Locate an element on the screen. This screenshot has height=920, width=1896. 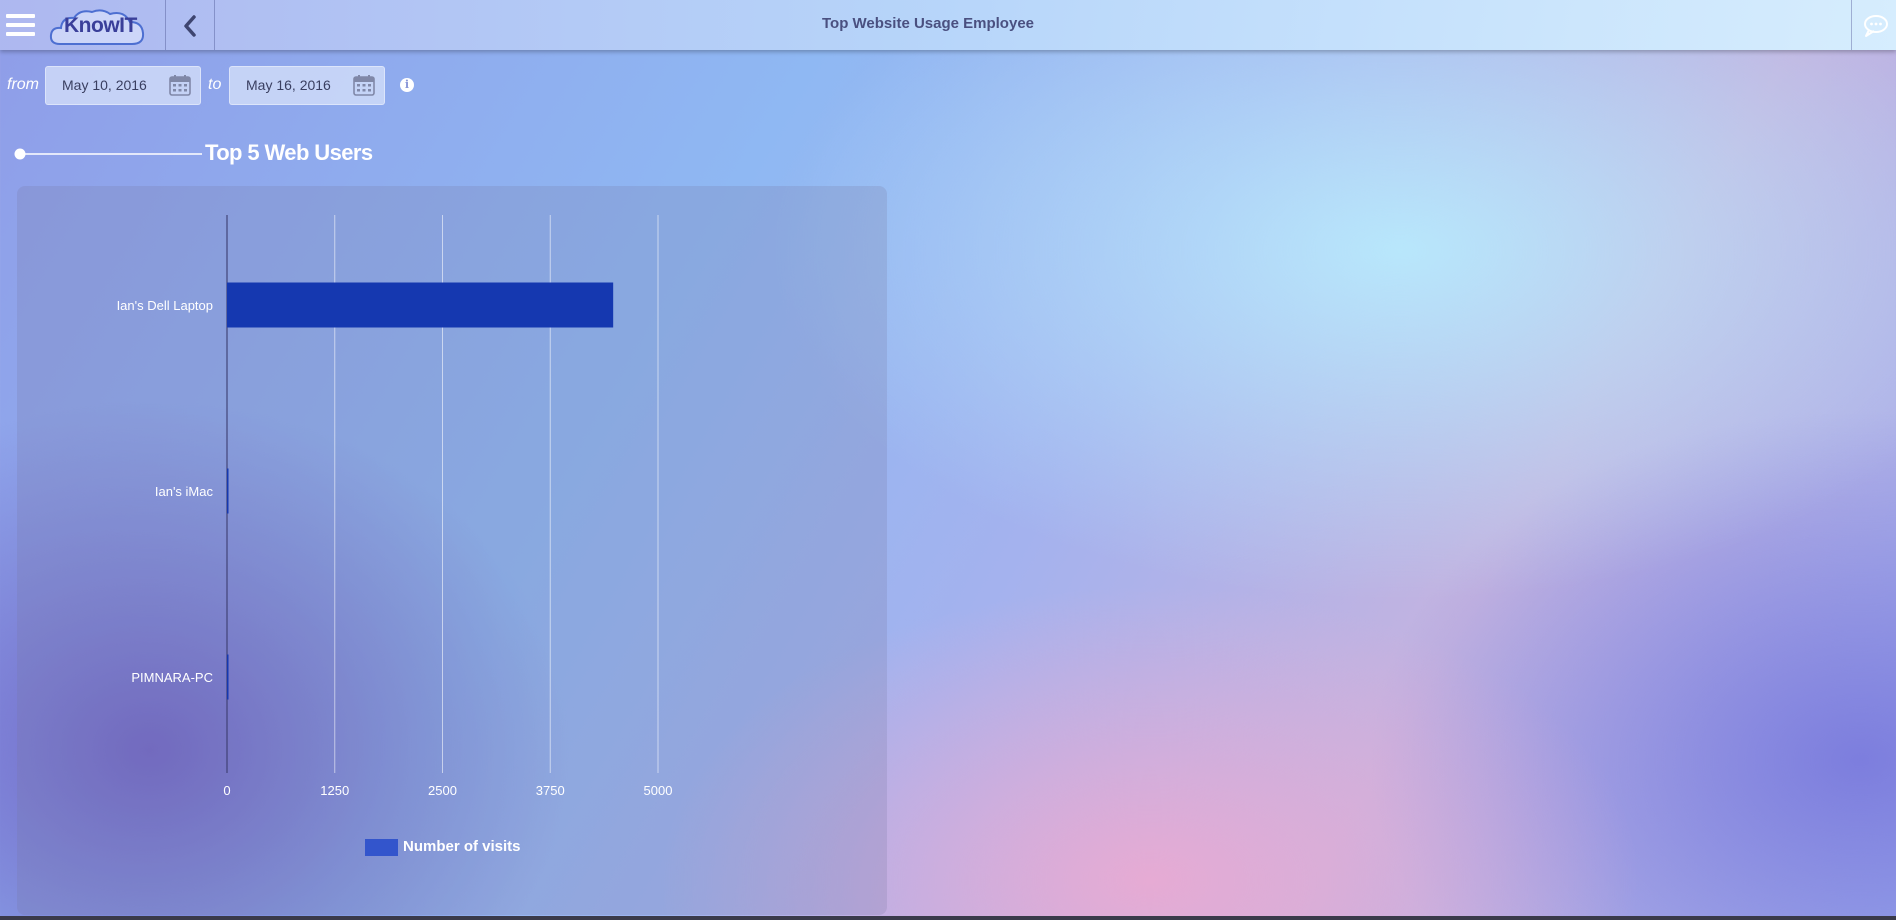
x-tick-label: 1250 is located at coordinates (334, 790).